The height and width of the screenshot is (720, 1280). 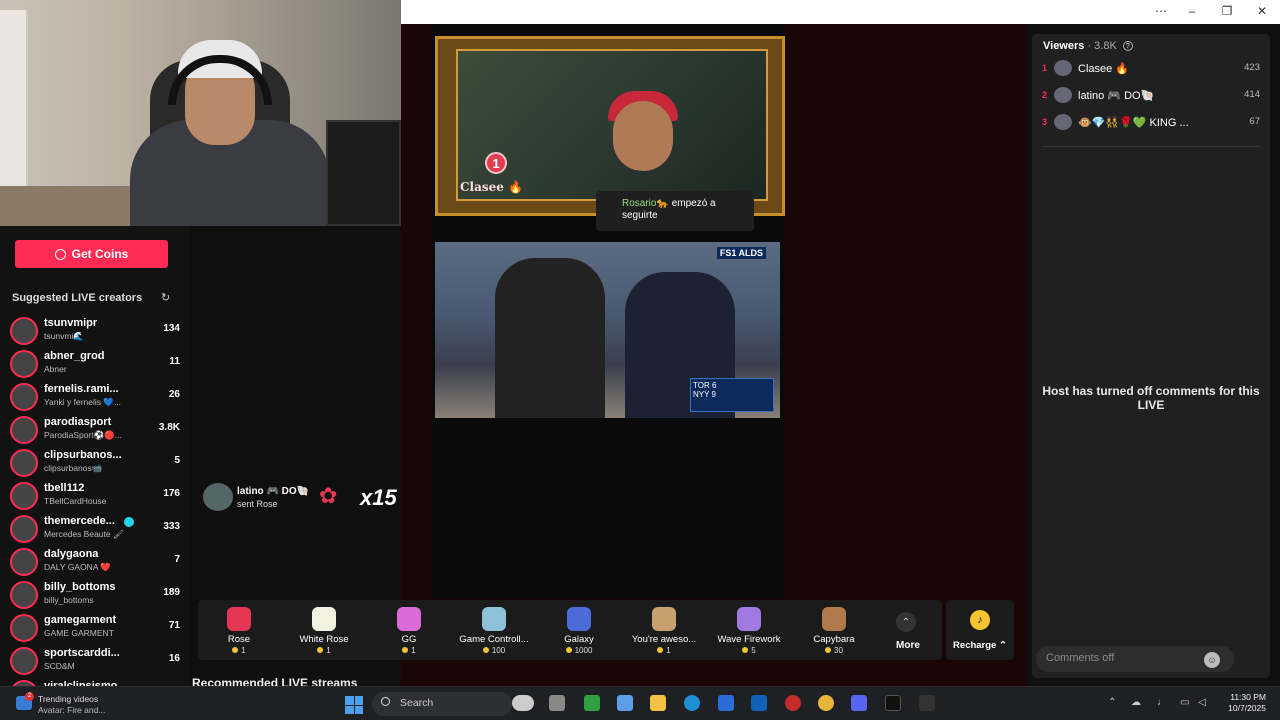 I want to click on chrome-icon, so click(x=826, y=703).